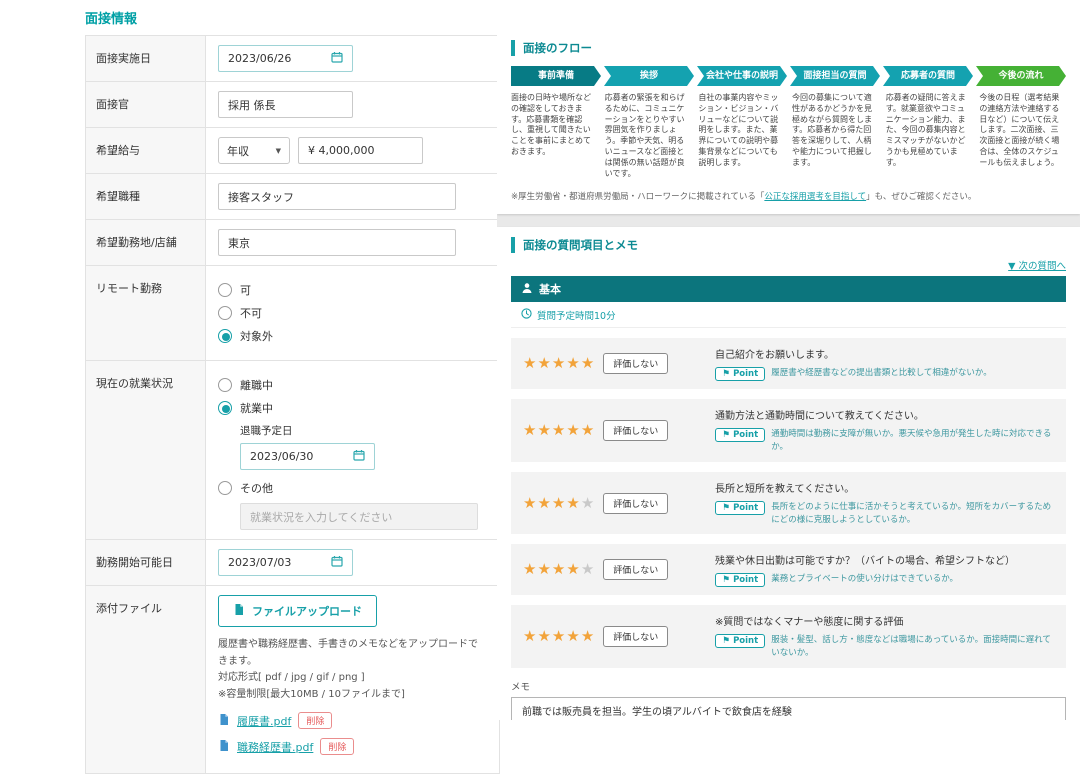  Describe the element at coordinates (145, 562) in the screenshot. I see `field-label-start-date: 勤務開始可能日` at that location.